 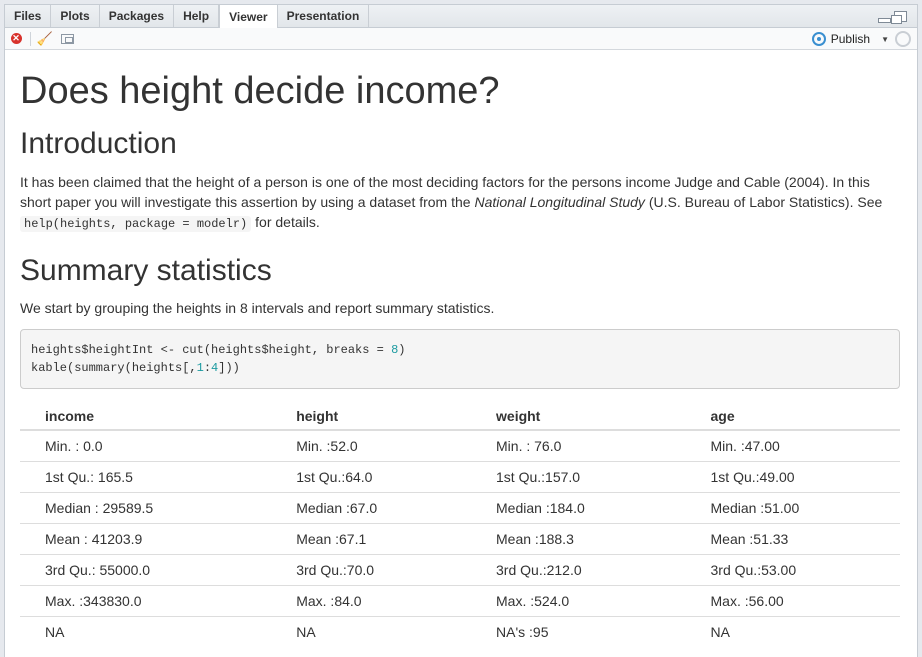 What do you see at coordinates (146, 507) in the screenshot?
I see `table-cell: Median : 29589.5` at bounding box center [146, 507].